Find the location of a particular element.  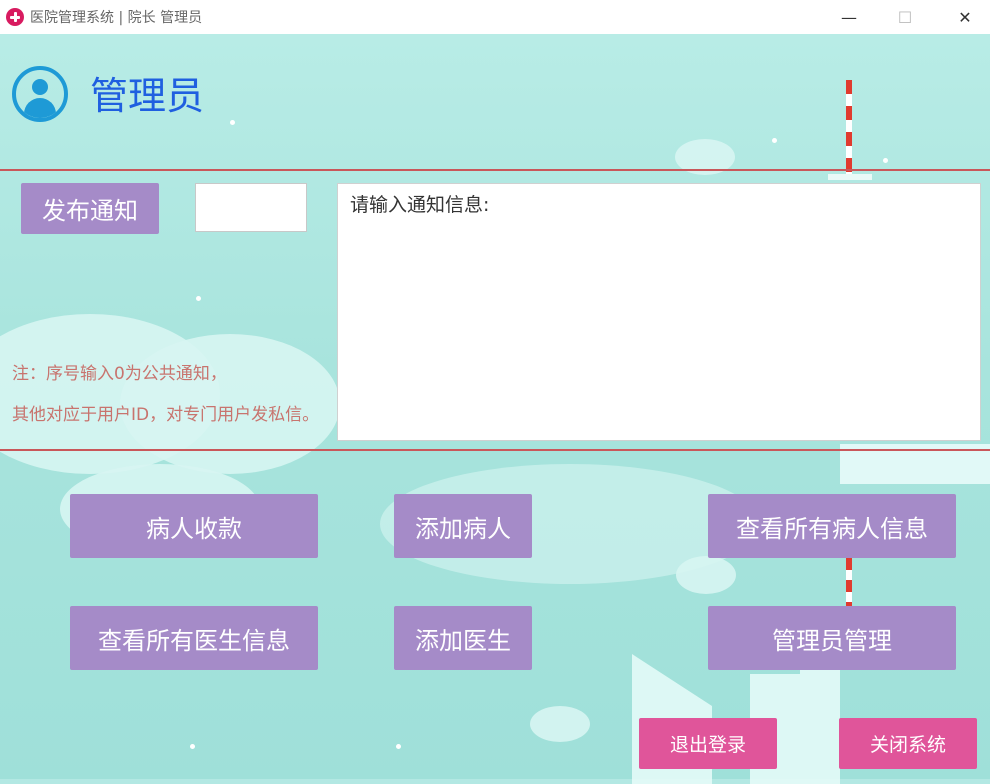

note-line-1: 注：序号输入0为公共通知， is located at coordinates (119, 374).